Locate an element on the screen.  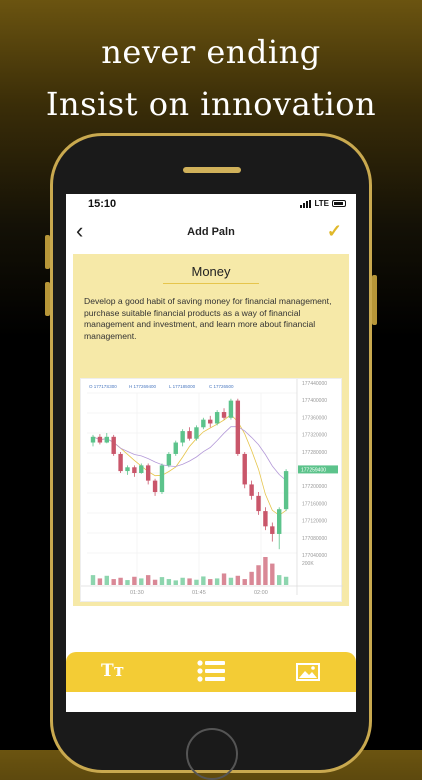
signal-icon is located at coordinates (306, 203).